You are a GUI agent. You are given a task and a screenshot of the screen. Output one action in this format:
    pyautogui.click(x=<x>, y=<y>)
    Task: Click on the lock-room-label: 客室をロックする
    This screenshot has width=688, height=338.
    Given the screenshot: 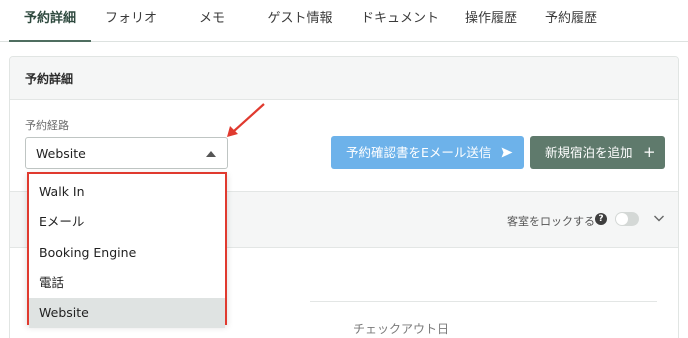 What is the action you would take?
    pyautogui.click(x=551, y=221)
    